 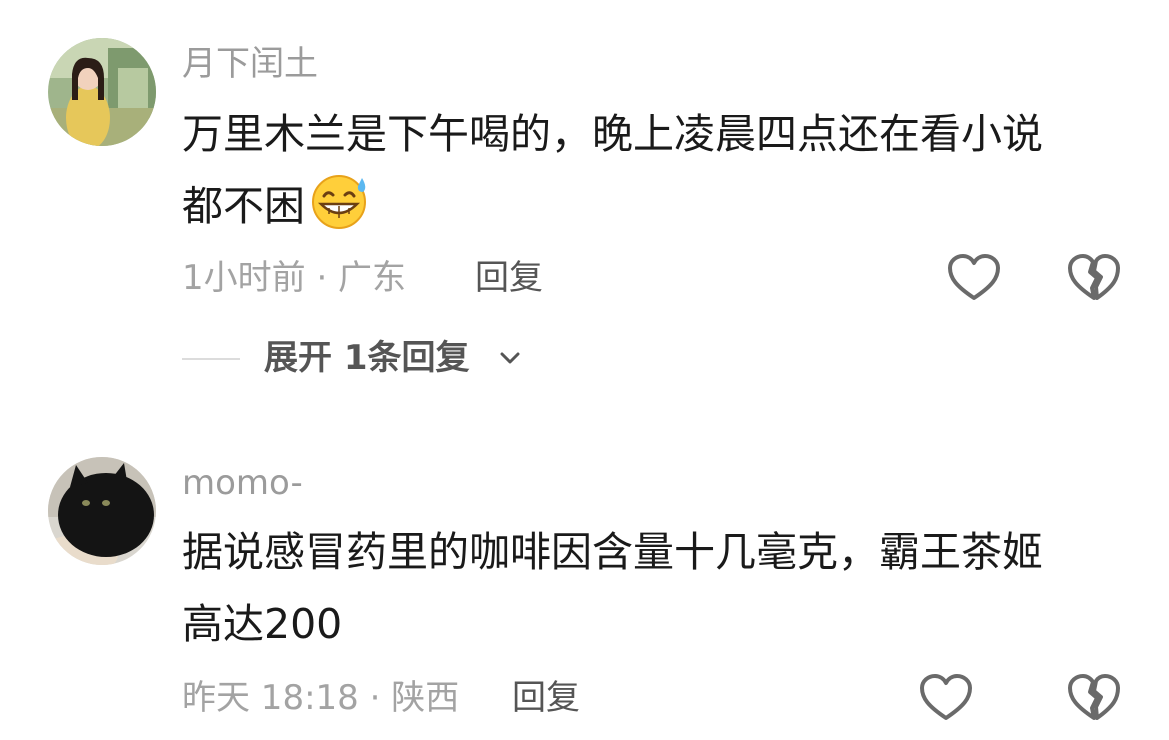 I want to click on divider, so click(x=211, y=359).